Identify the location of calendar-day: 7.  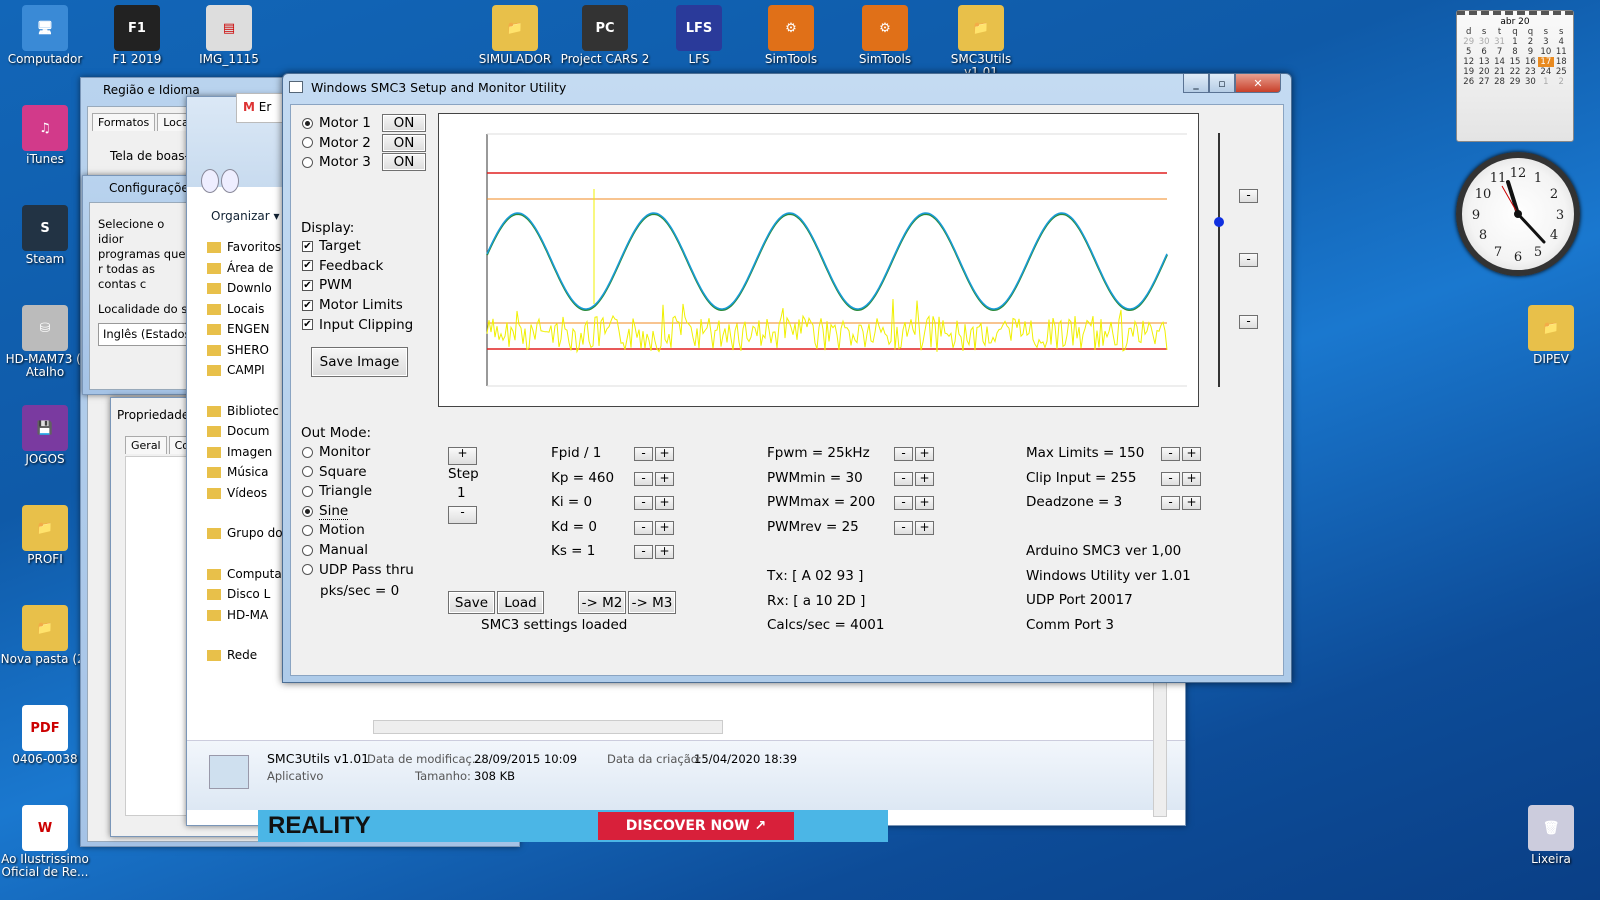
(1499, 52).